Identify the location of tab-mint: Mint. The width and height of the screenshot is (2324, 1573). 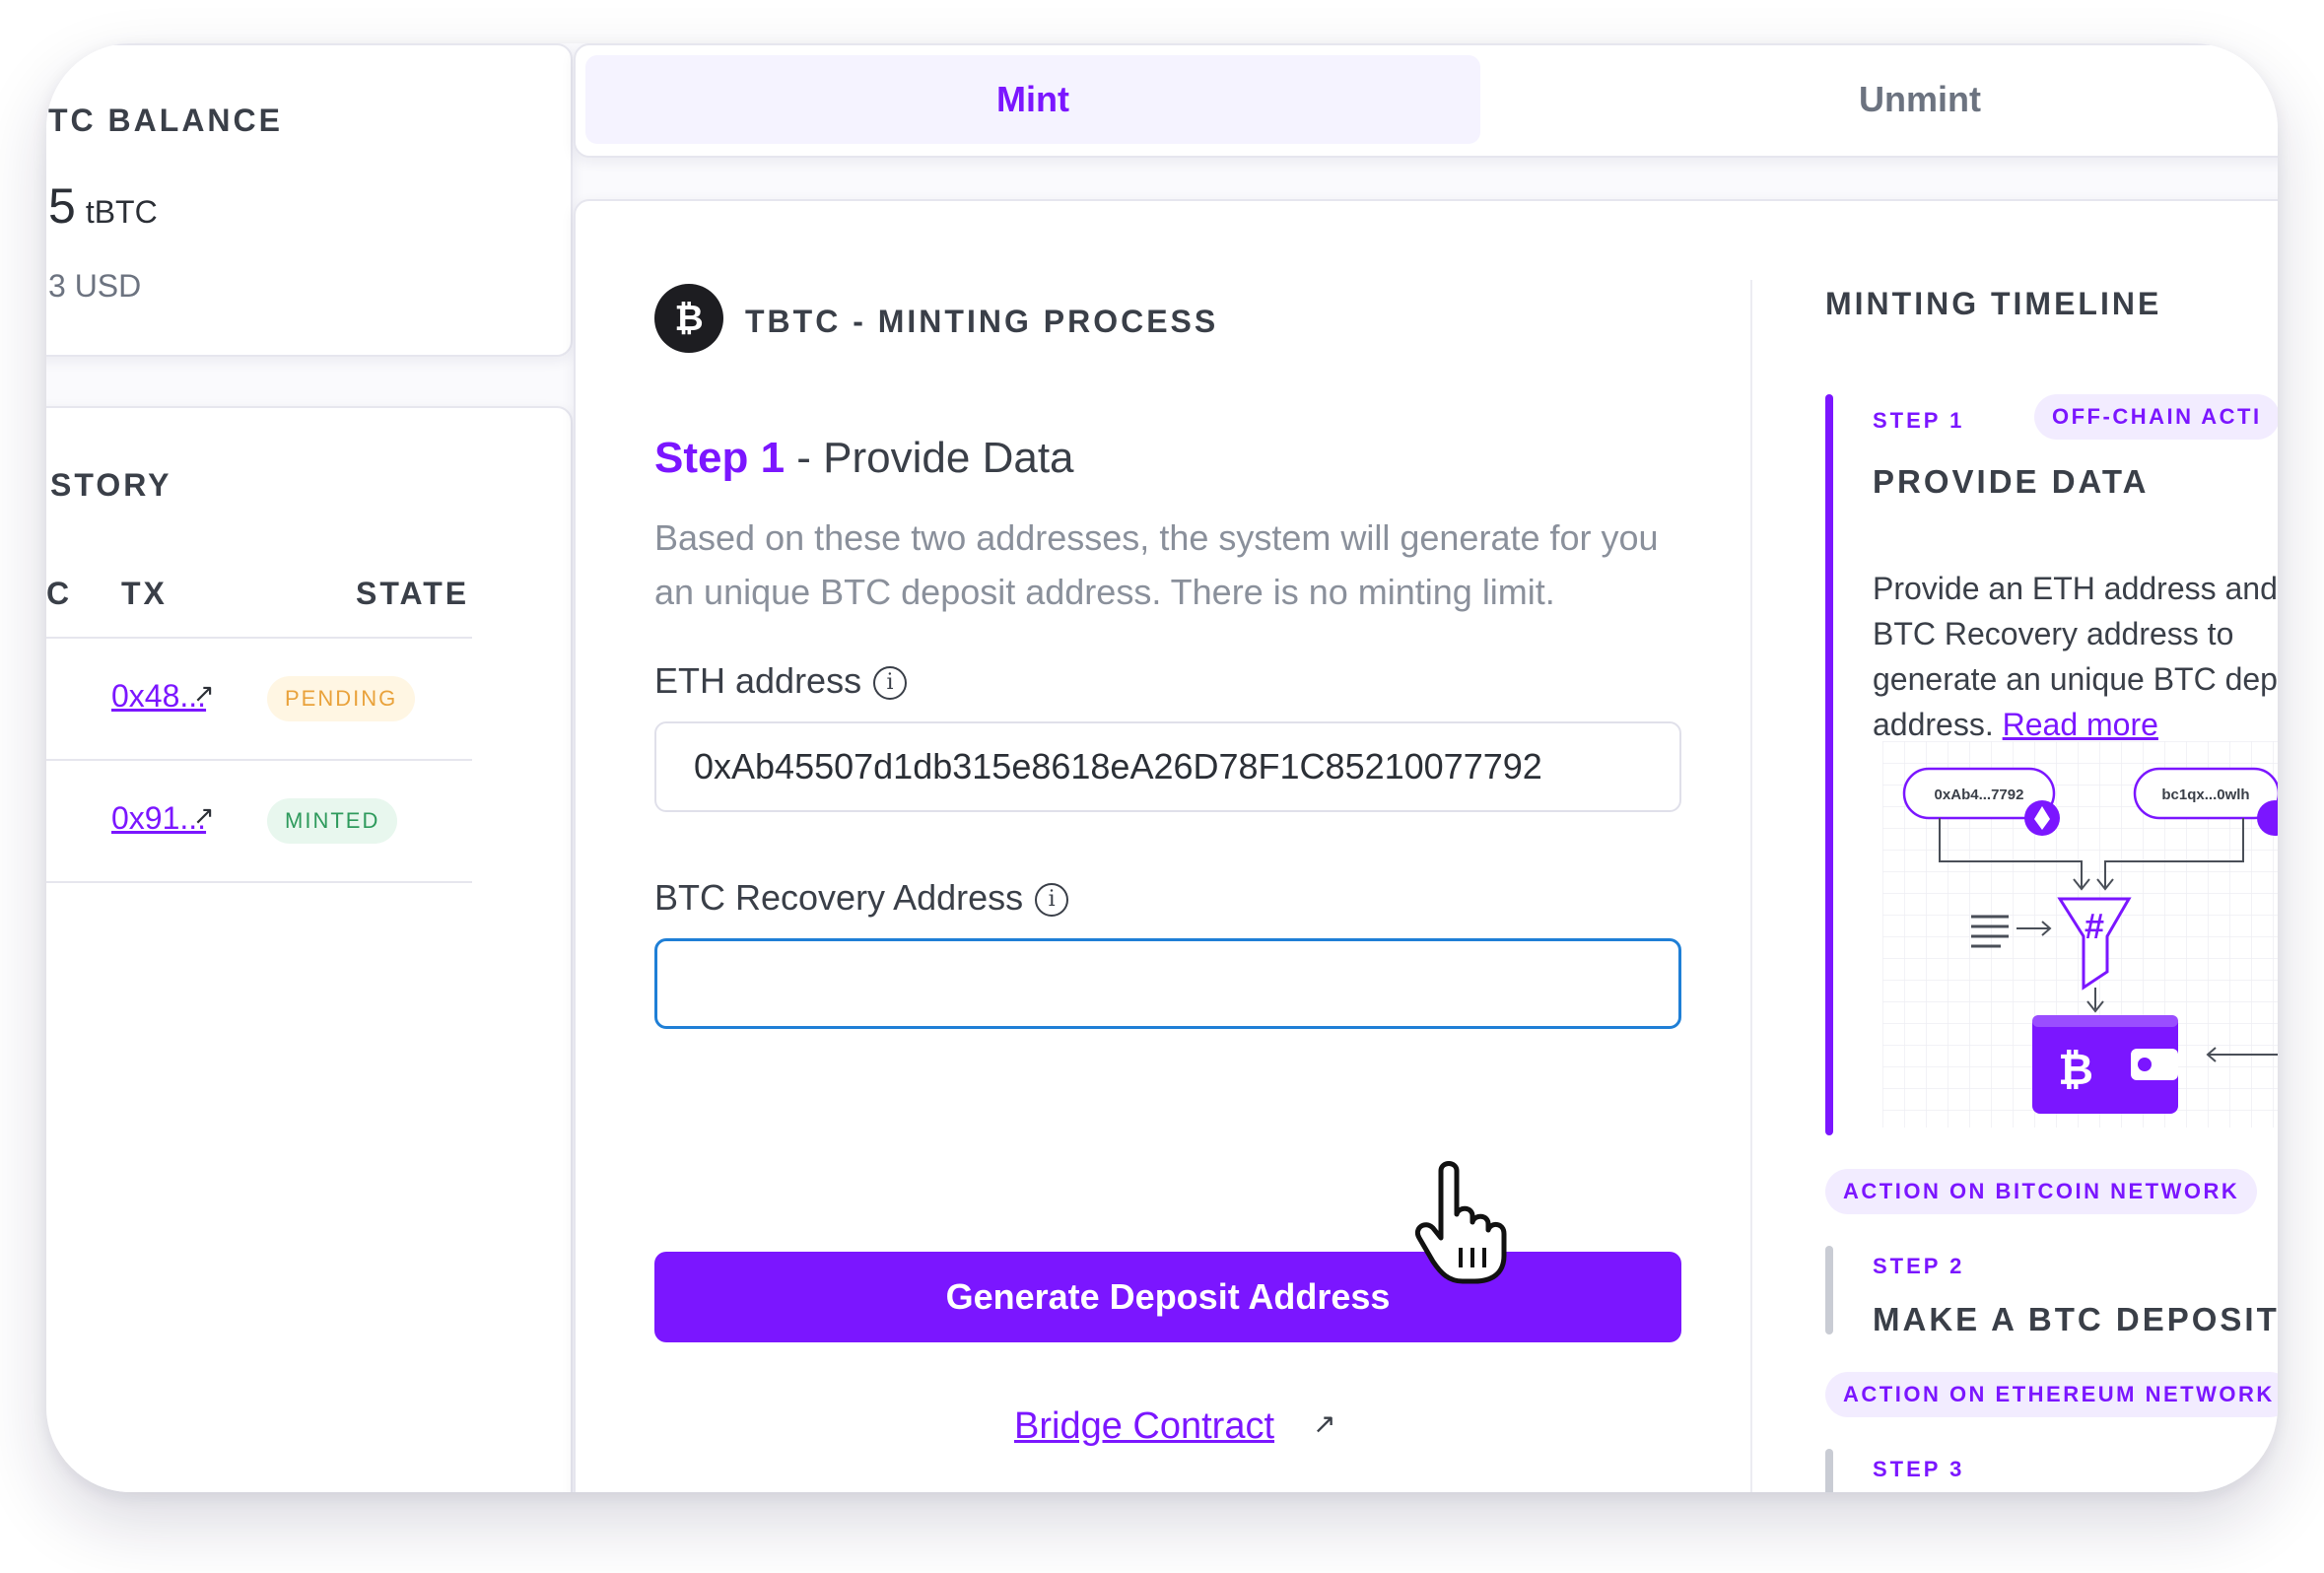
(1033, 99).